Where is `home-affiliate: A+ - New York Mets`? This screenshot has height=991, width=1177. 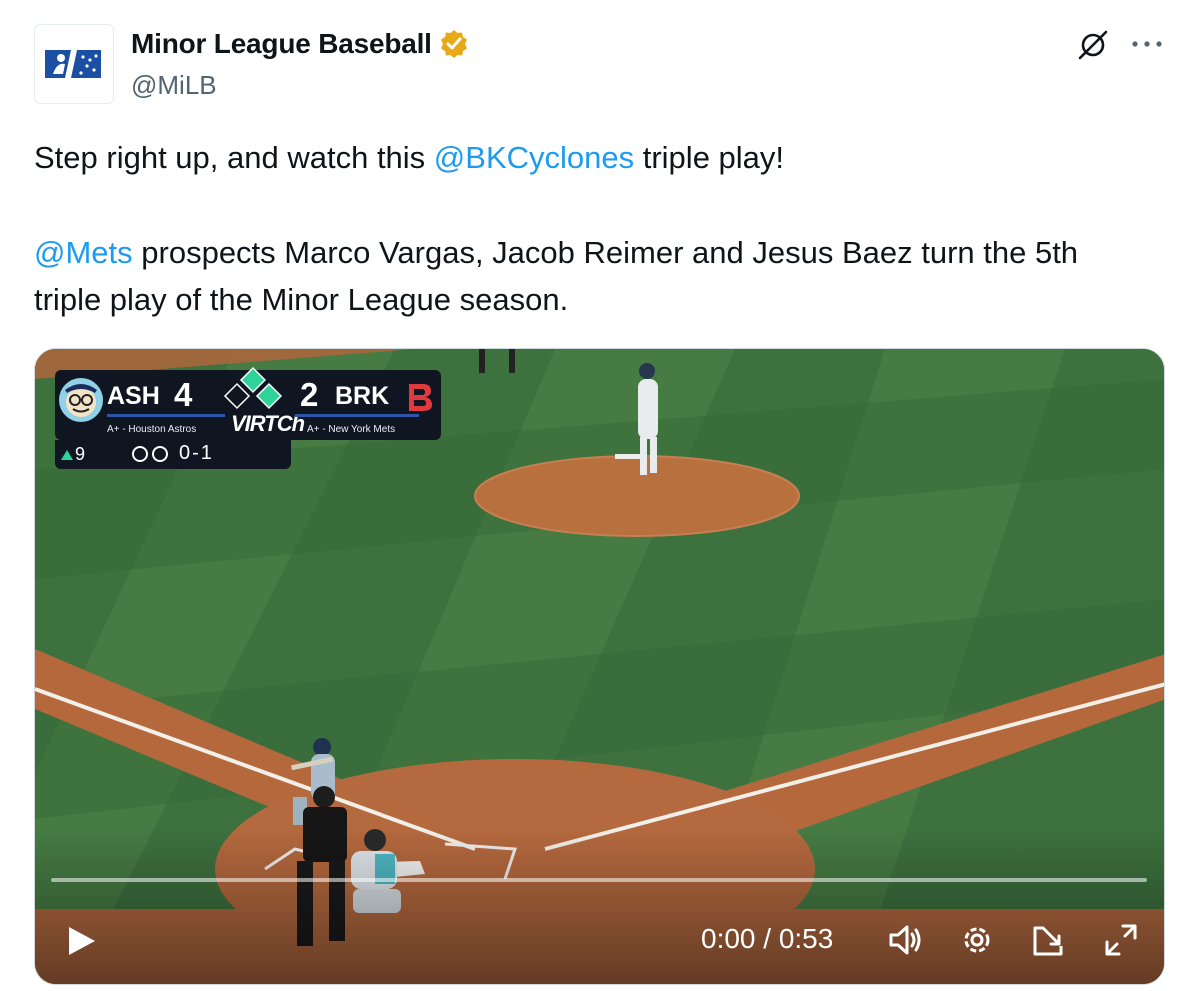
home-affiliate: A+ - New York Mets is located at coordinates (351, 429).